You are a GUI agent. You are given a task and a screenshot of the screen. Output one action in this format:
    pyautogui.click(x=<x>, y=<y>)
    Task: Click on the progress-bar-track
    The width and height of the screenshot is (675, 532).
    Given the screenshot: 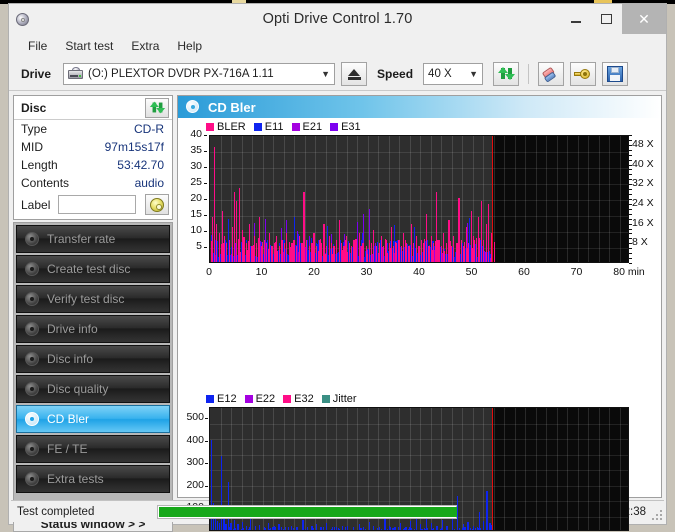 What is the action you would take?
    pyautogui.click(x=307, y=511)
    